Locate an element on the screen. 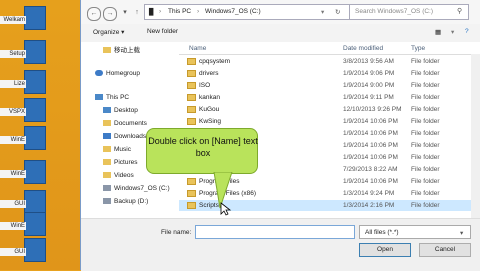 This screenshot has height=271, width=480. search-input: Search Windows7_OS (C:) is located at coordinates (394, 11).